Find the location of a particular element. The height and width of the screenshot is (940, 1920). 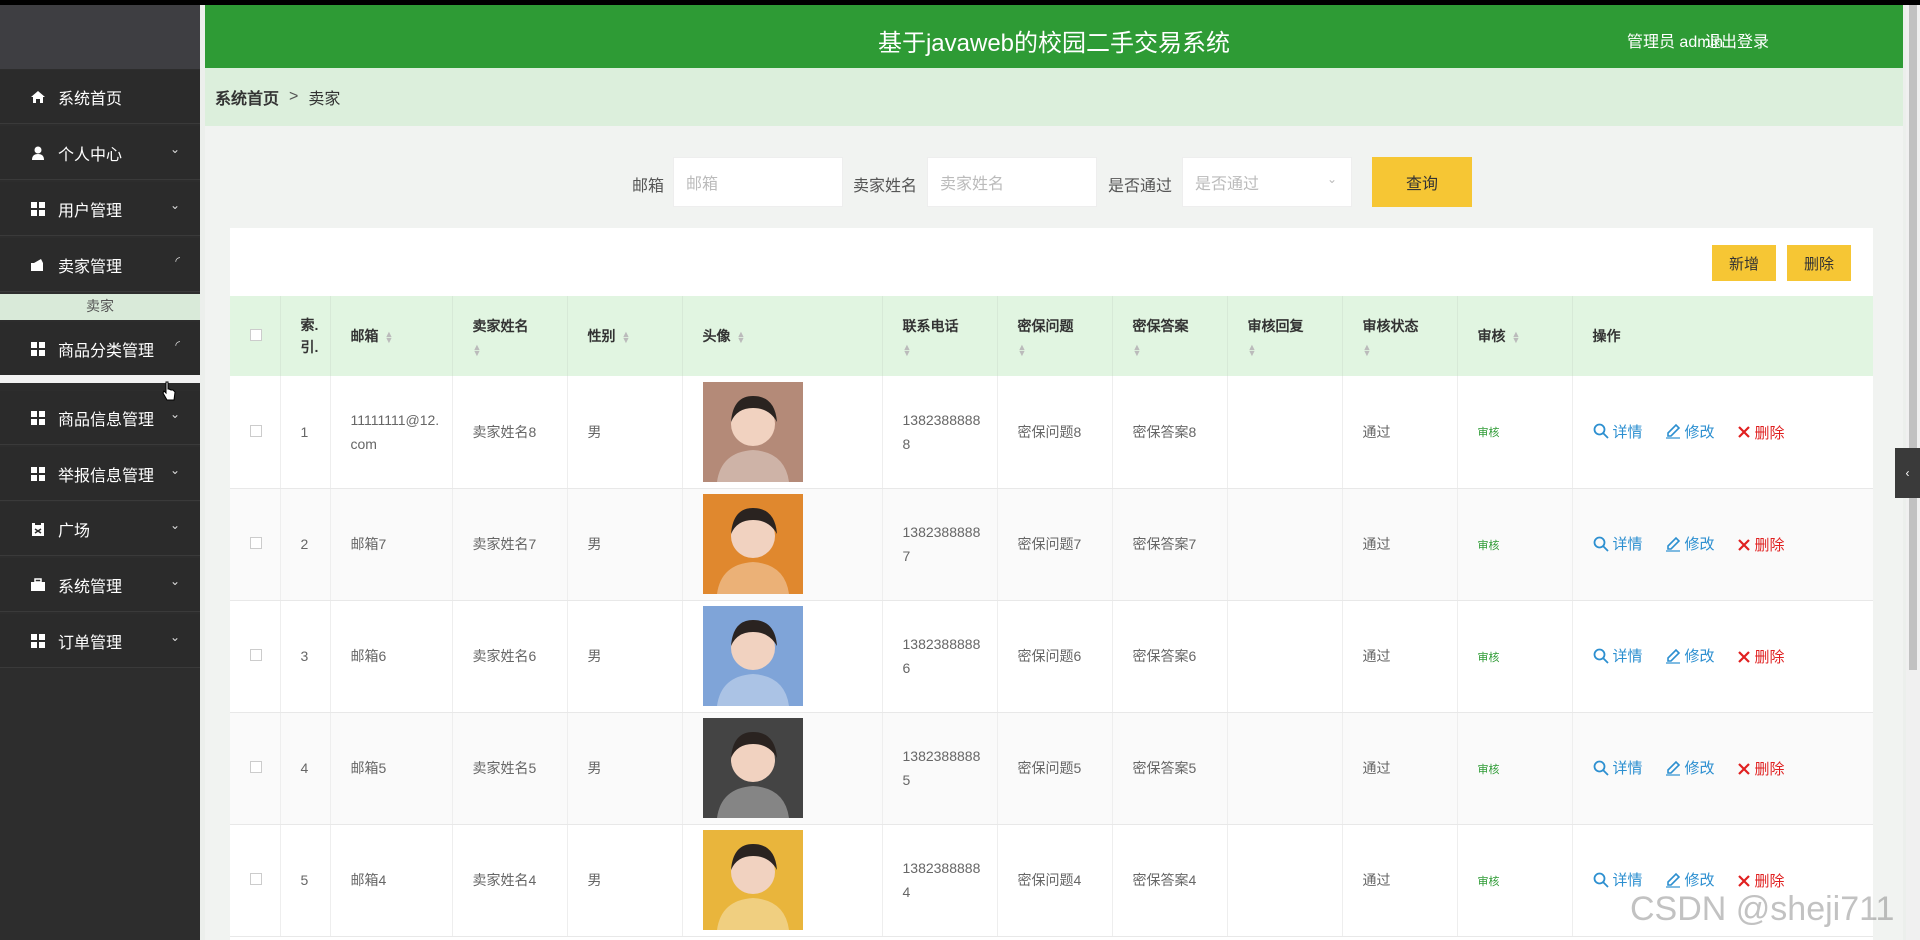

seller-name-input: 卖家姓名 is located at coordinates (1012, 182).